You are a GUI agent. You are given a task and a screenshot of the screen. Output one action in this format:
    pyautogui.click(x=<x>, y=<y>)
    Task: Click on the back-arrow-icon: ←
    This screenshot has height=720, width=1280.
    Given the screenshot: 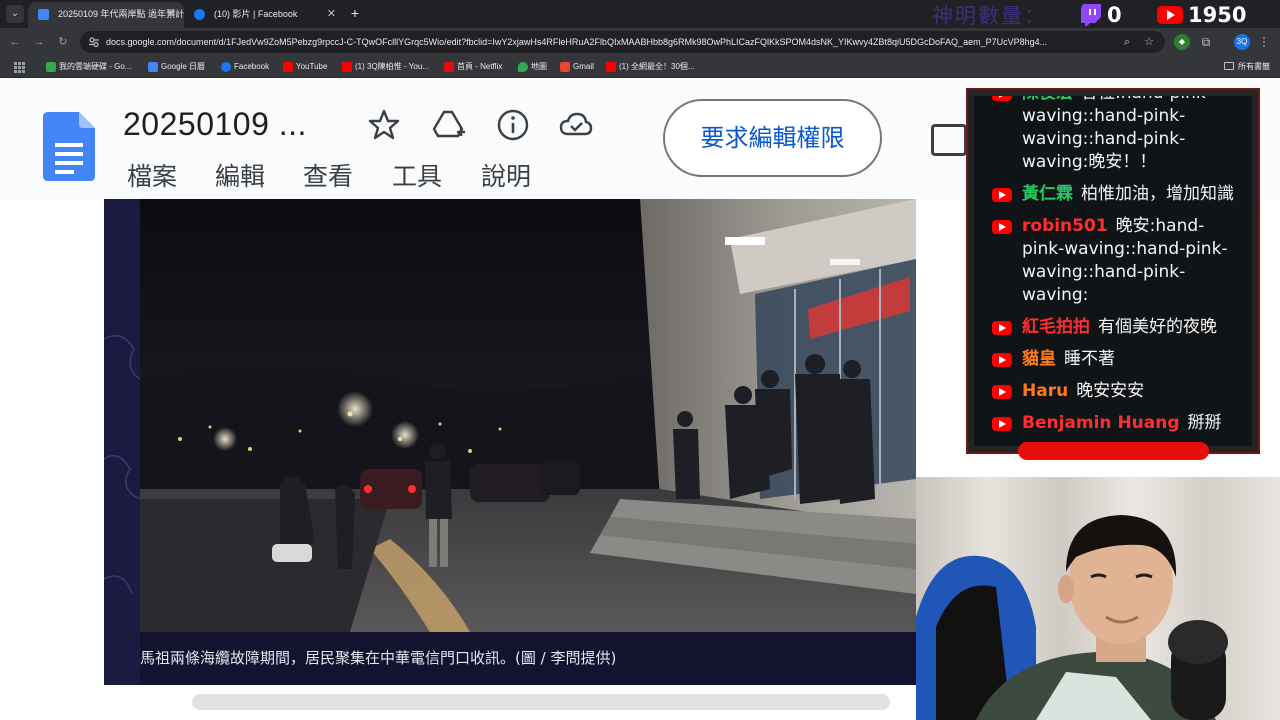 What is the action you would take?
    pyautogui.click(x=15, y=42)
    